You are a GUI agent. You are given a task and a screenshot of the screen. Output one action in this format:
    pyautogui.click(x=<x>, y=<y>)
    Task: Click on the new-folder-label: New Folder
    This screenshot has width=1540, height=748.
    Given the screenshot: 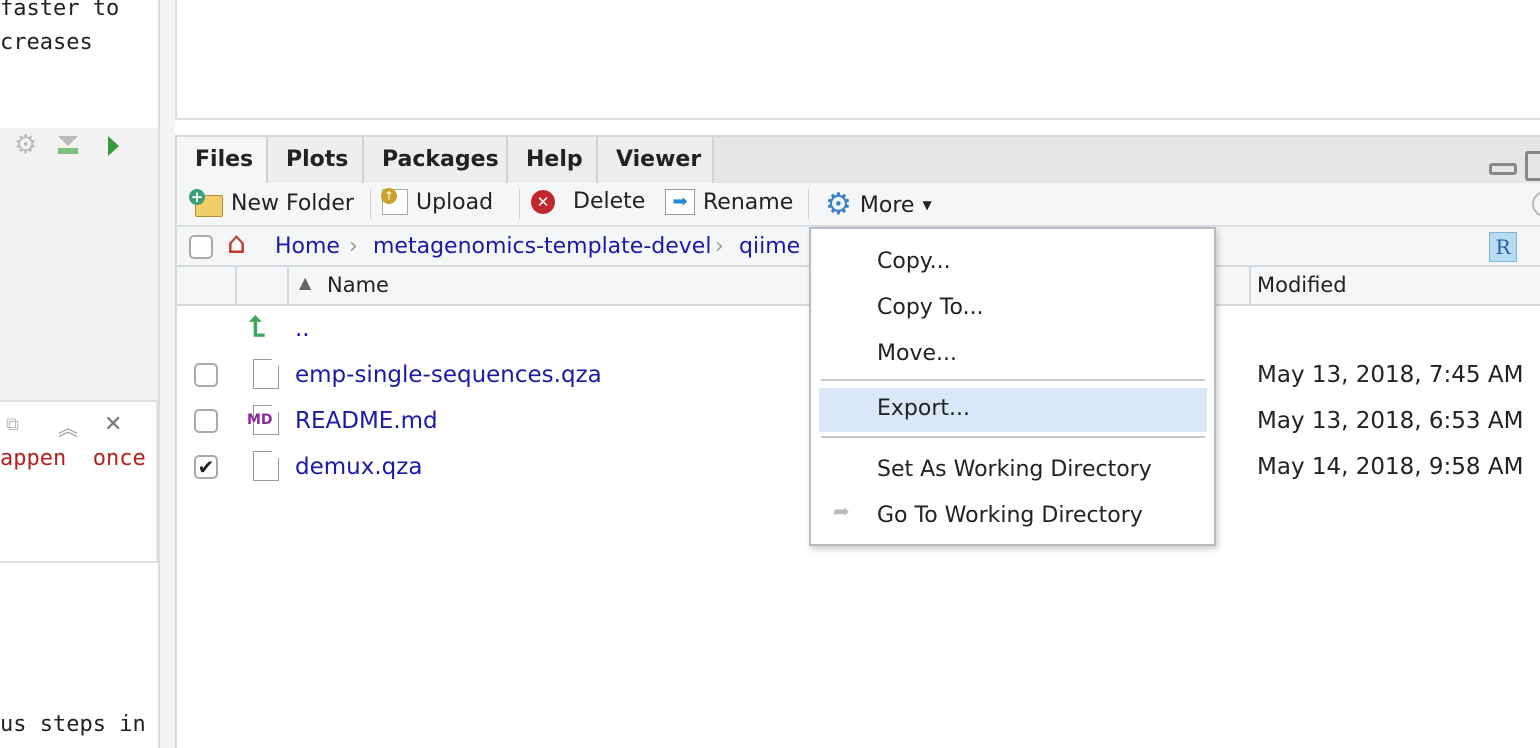 What is the action you would take?
    pyautogui.click(x=292, y=203)
    